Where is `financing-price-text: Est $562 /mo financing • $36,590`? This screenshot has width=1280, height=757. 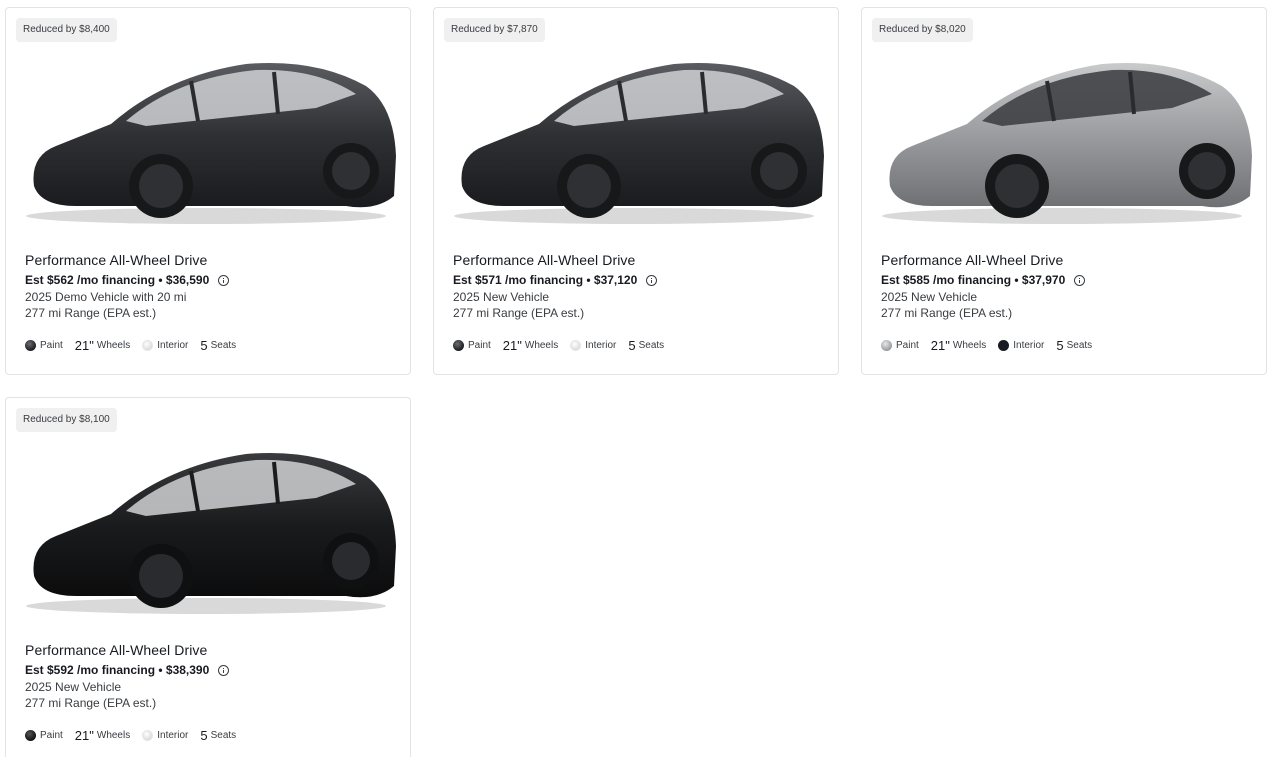 financing-price-text: Est $562 /mo financing • $36,590 is located at coordinates (117, 280).